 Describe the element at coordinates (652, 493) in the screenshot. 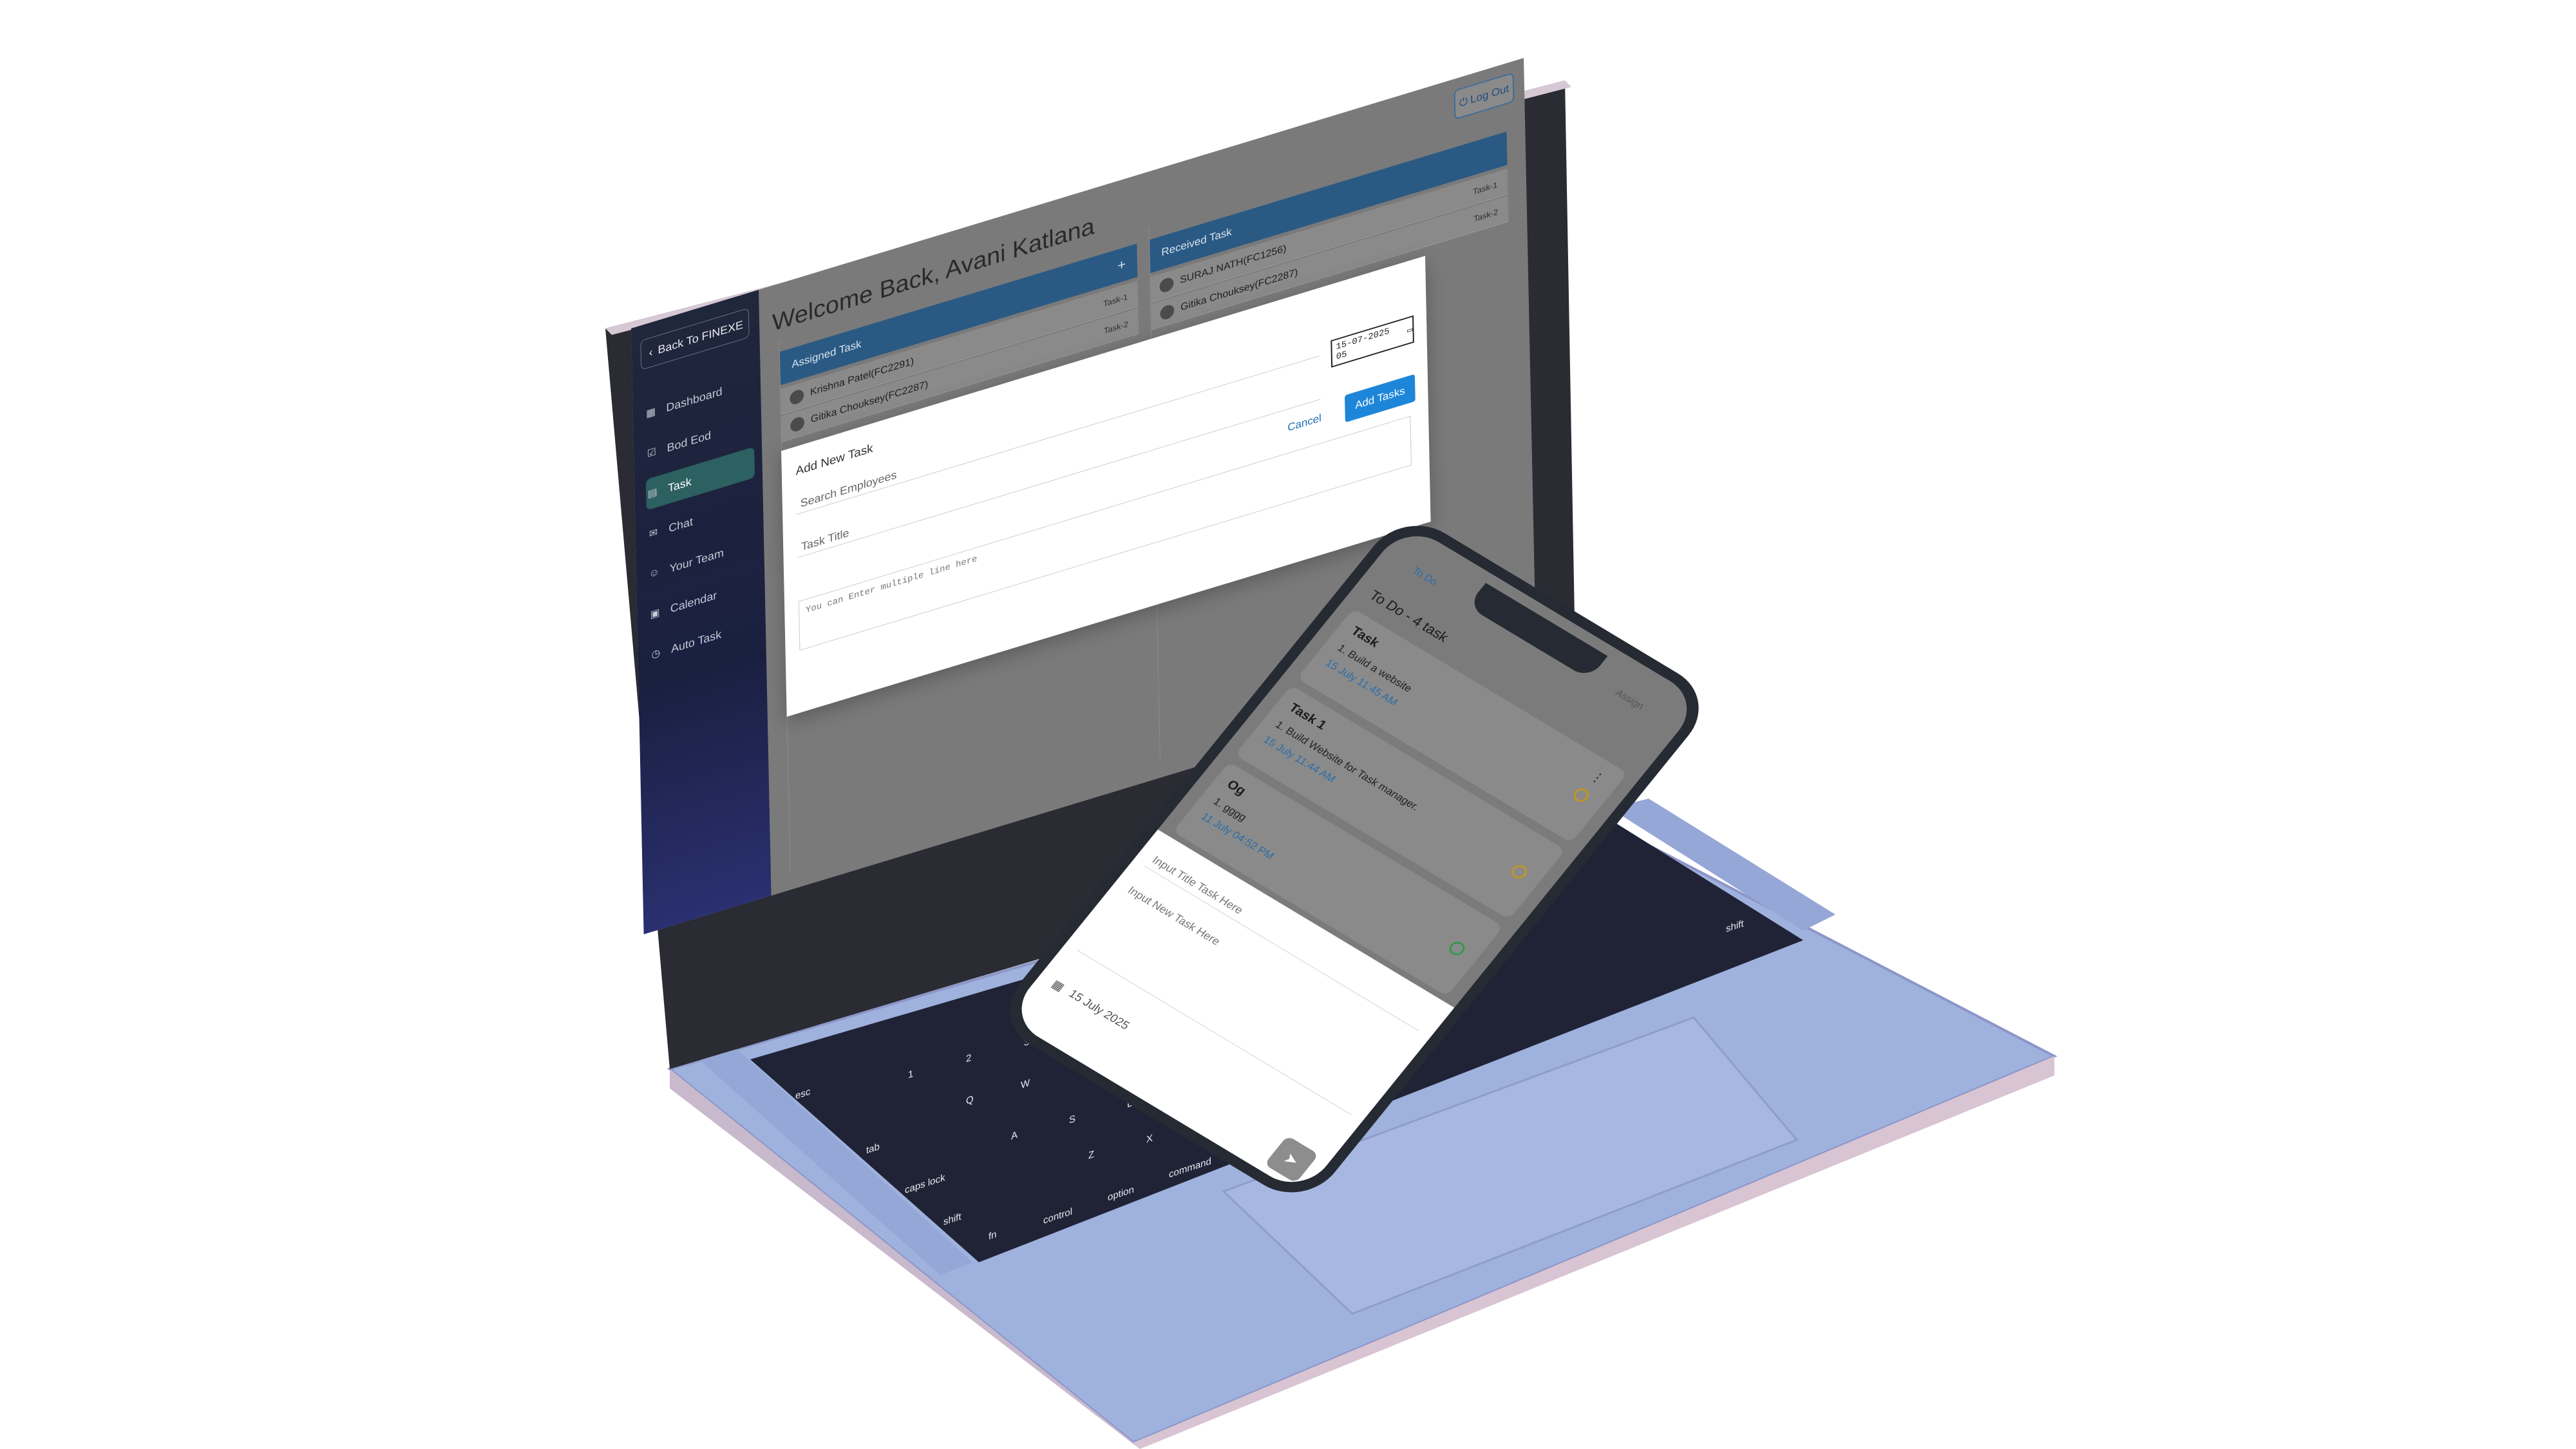

I see `document-icon: ▤` at that location.